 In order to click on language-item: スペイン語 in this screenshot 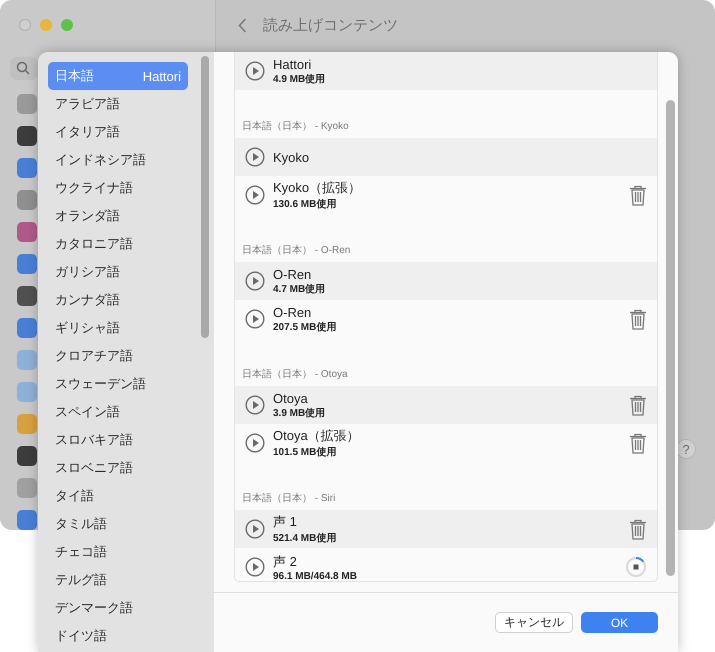, I will do `click(118, 412)`.